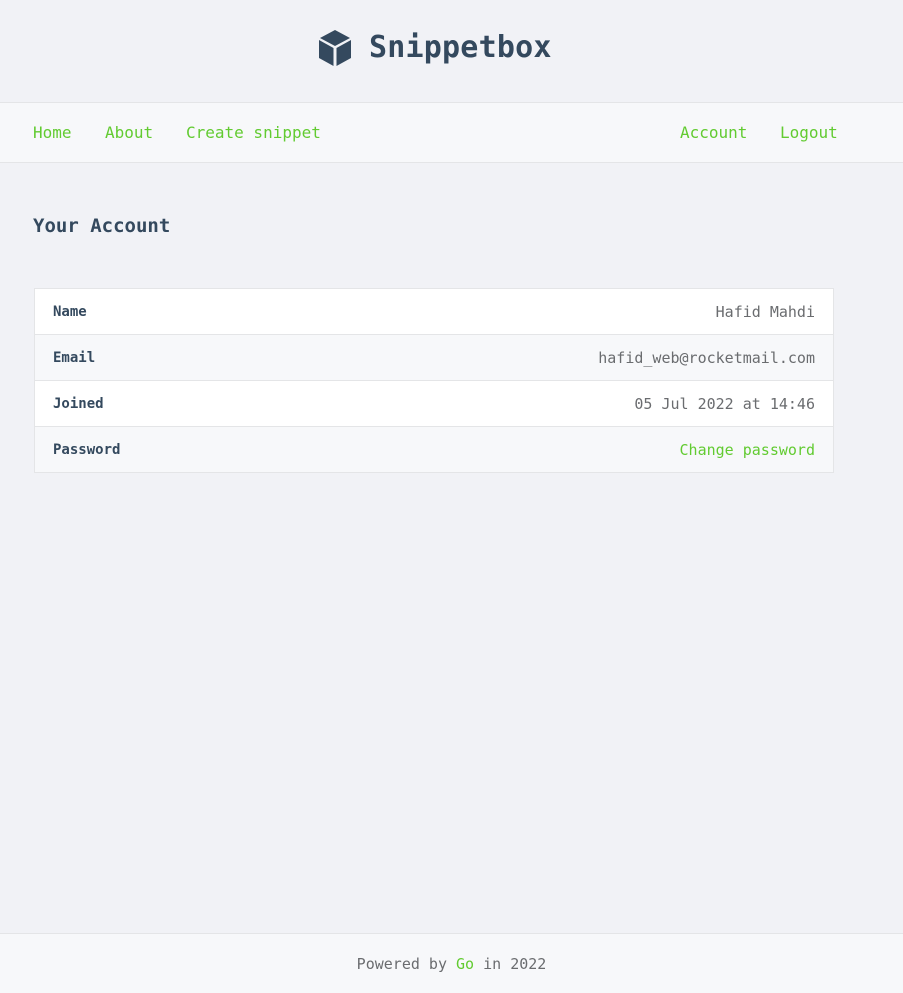  Describe the element at coordinates (87, 450) in the screenshot. I see `row-label: Password` at that location.